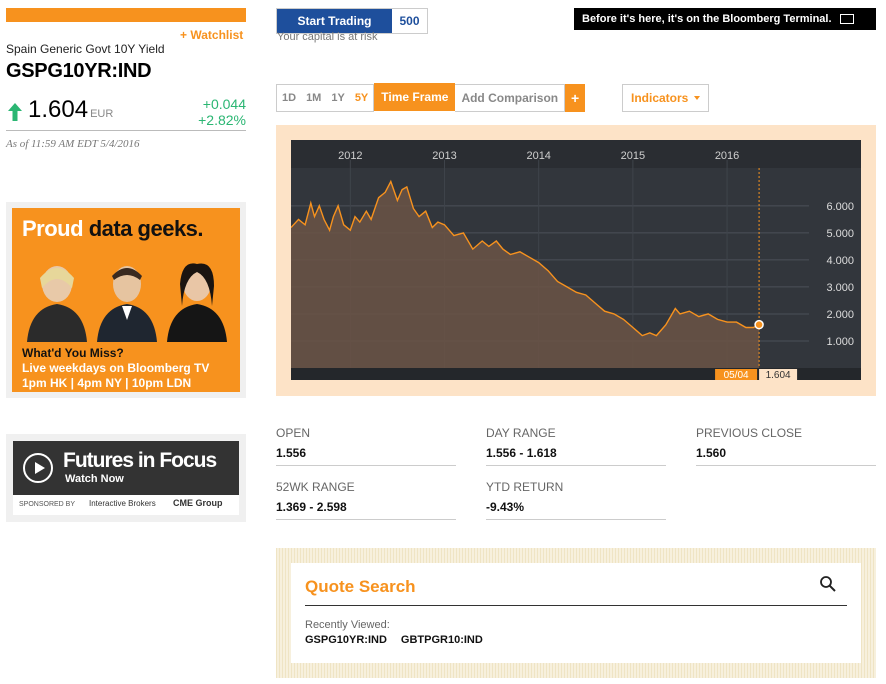  I want to click on security-name: Spain Generic Govt 10Y Yield, so click(85, 49).